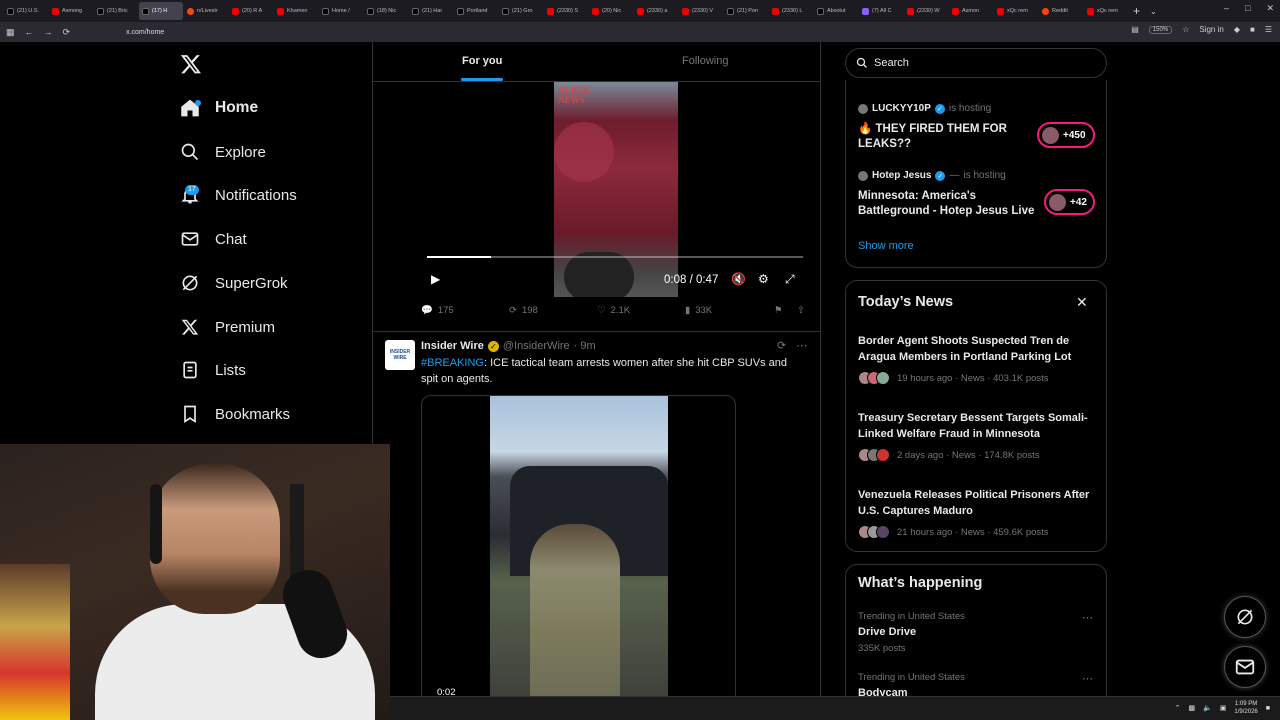  What do you see at coordinates (778, 310) in the screenshot?
I see `bookmark-button: ⚑` at bounding box center [778, 310].